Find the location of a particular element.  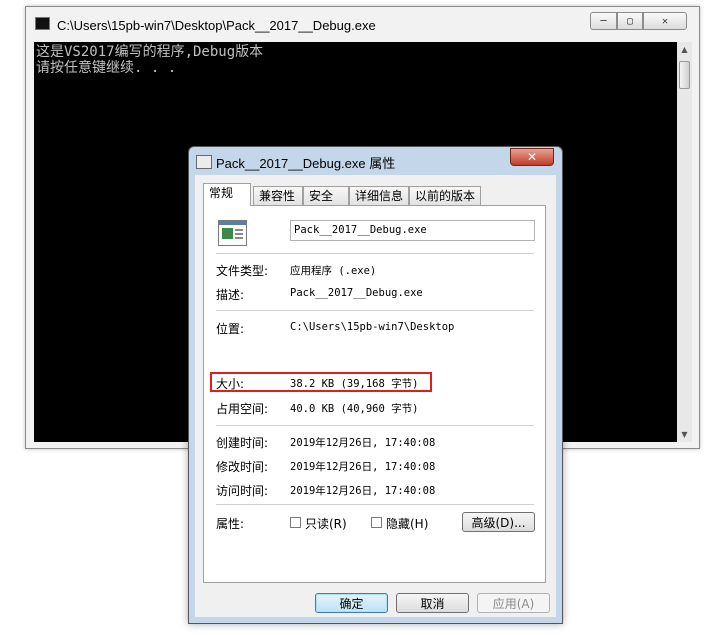

tab-details: 详细信息 is located at coordinates (379, 195).